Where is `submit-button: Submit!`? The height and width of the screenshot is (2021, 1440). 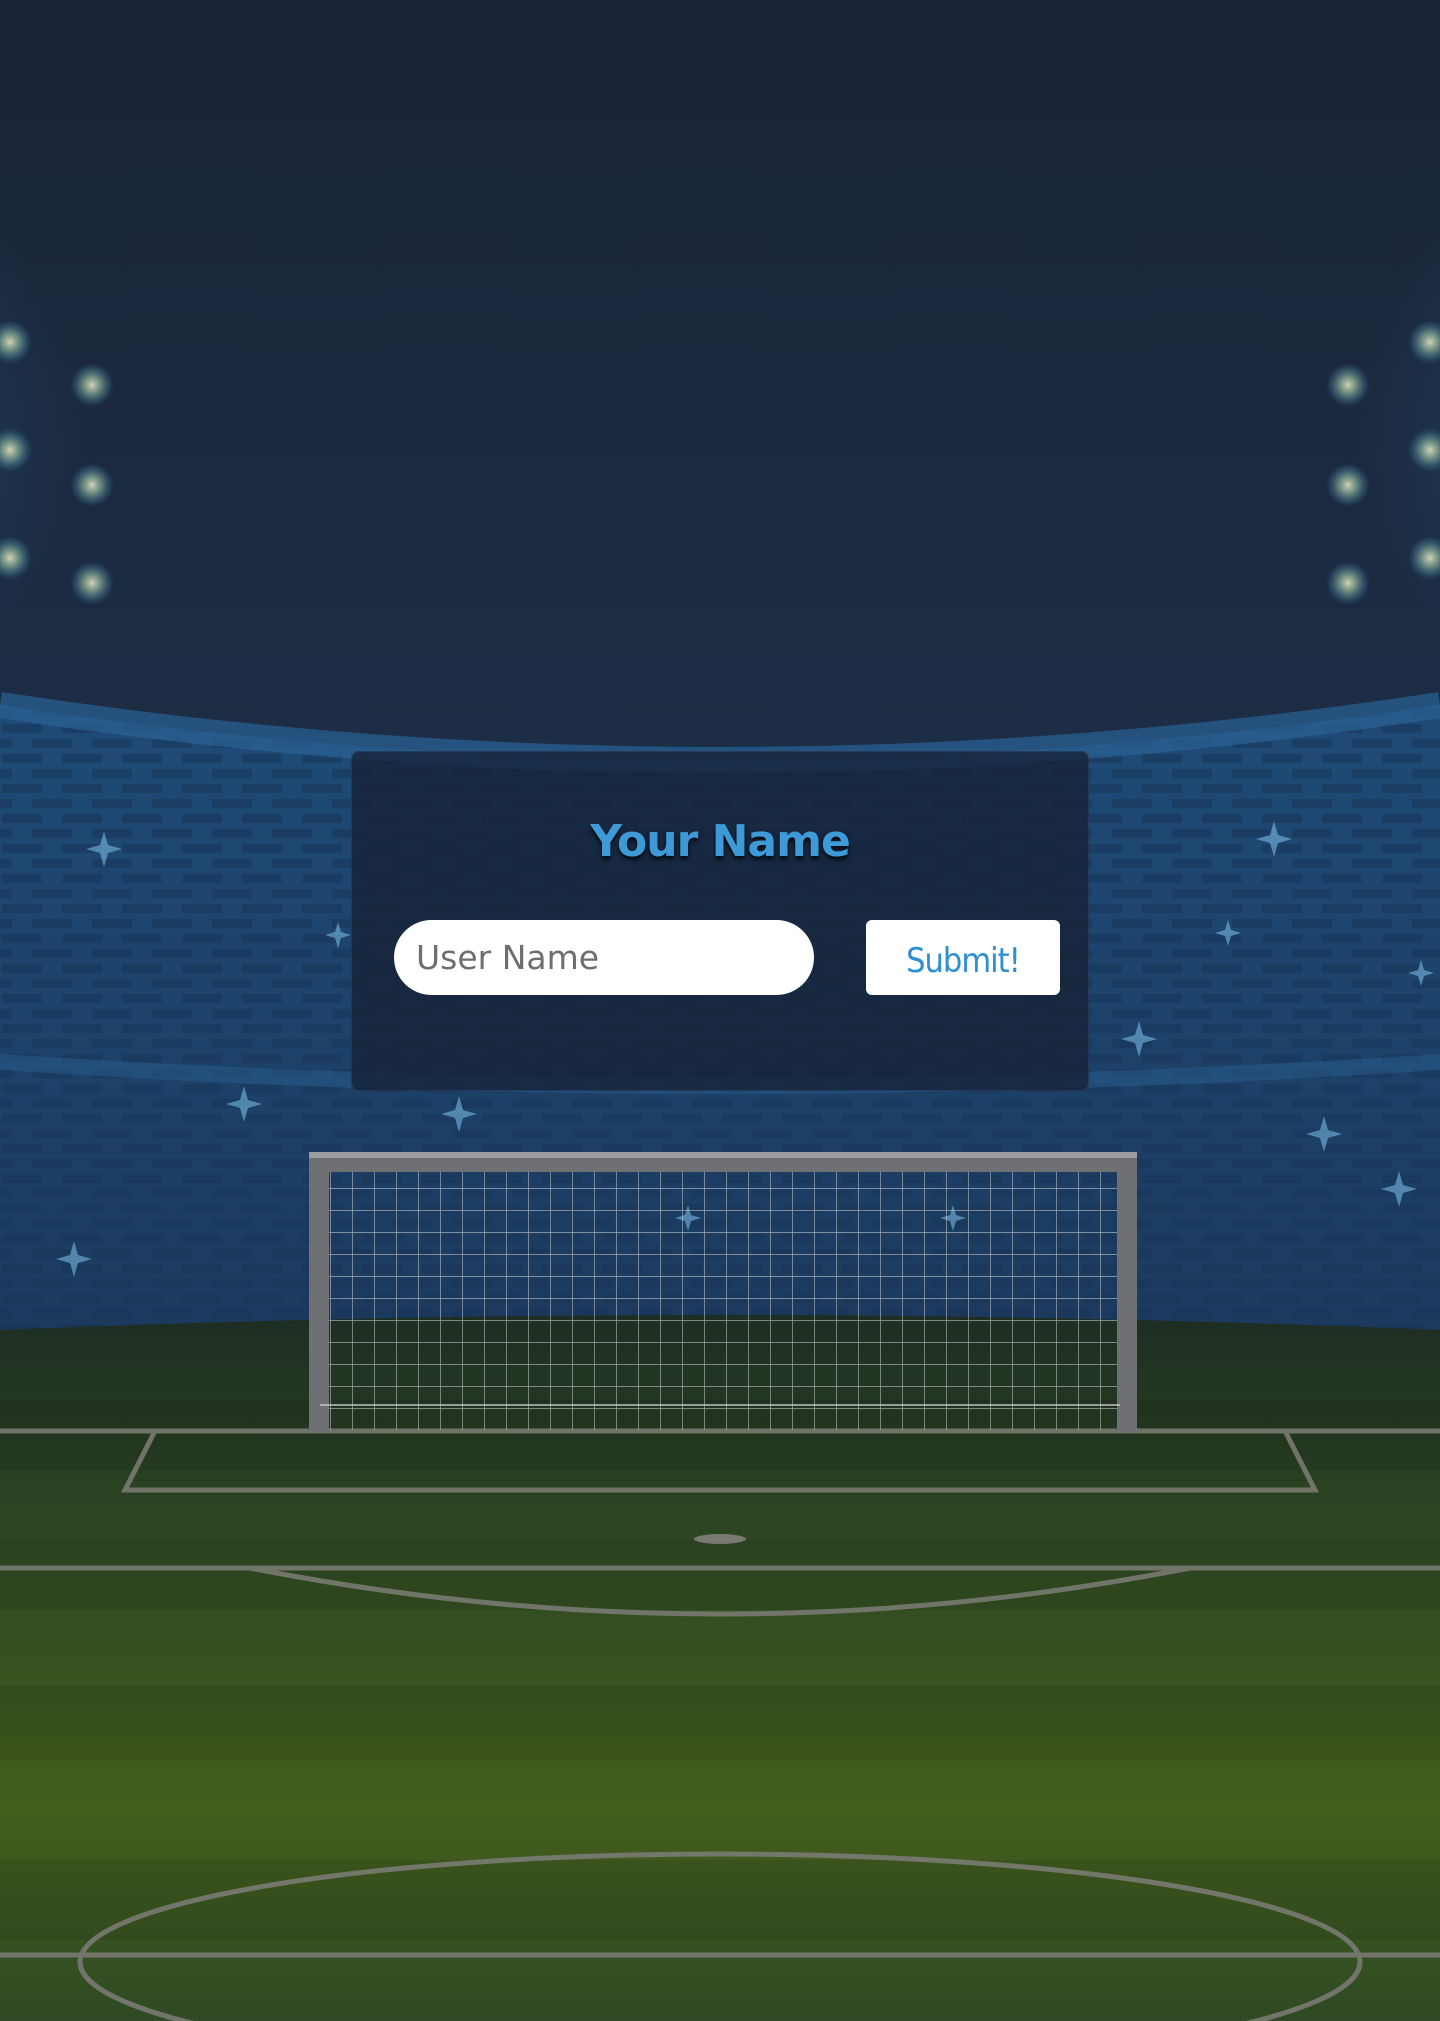
submit-button: Submit! is located at coordinates (963, 957).